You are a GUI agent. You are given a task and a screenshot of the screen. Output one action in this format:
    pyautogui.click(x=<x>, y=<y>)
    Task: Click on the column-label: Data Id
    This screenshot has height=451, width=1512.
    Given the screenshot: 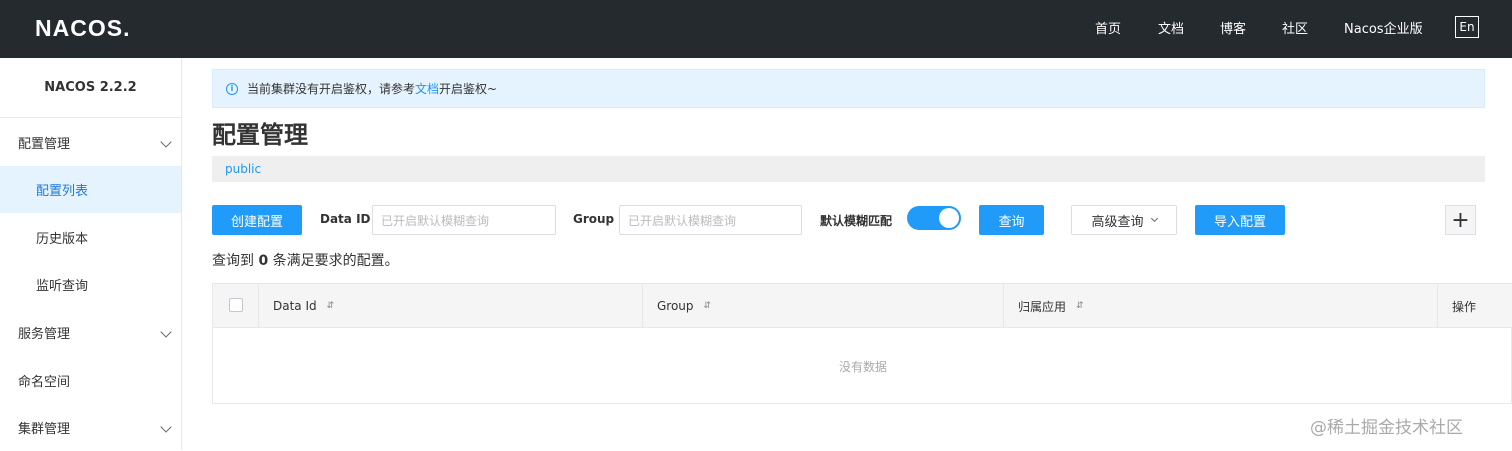 What is the action you would take?
    pyautogui.click(x=295, y=306)
    